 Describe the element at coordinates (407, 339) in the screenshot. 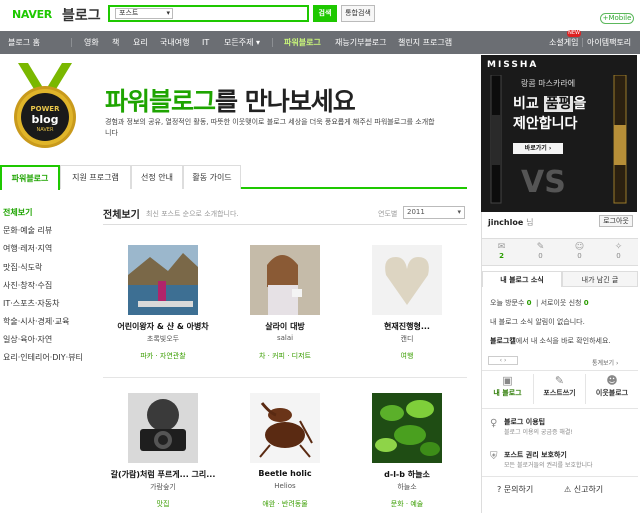

I see `card-author: 캔디` at that location.